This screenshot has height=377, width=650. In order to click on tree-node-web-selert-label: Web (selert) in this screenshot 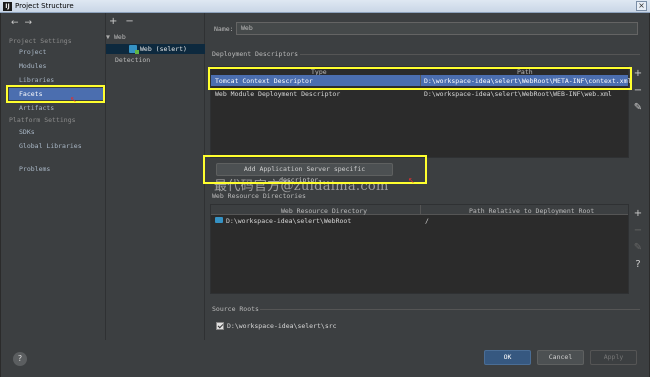, I will do `click(163, 49)`.